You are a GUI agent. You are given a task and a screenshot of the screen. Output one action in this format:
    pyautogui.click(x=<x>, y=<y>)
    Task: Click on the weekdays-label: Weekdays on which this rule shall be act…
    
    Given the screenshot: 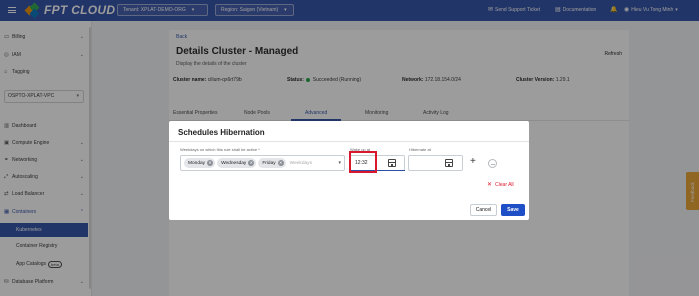 What is the action you would take?
    pyautogui.click(x=220, y=149)
    